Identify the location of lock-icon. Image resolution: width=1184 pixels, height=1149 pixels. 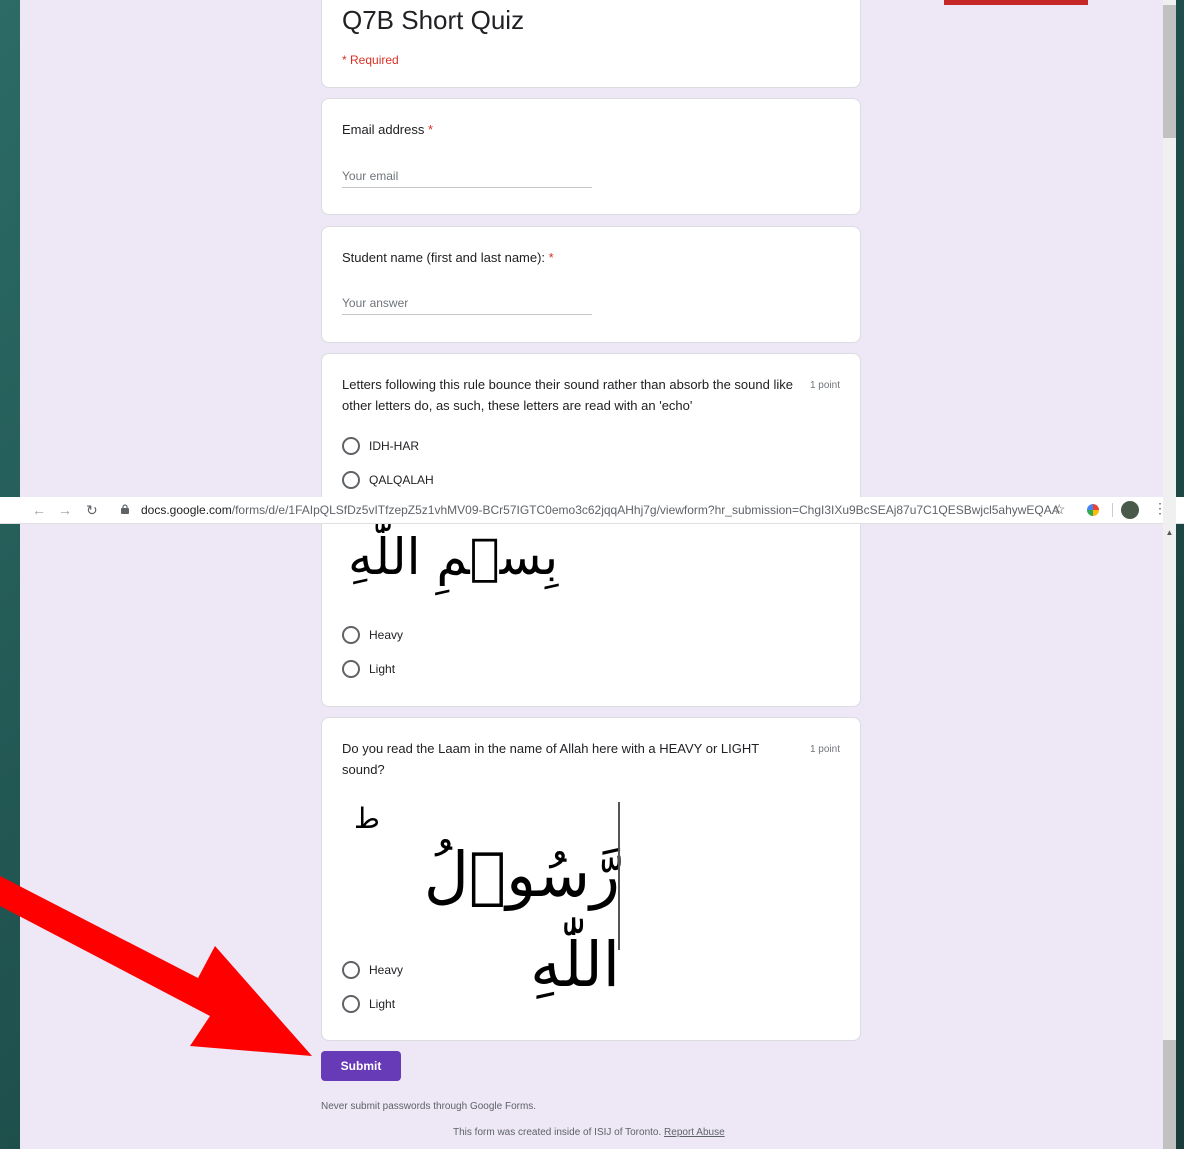
(125, 508).